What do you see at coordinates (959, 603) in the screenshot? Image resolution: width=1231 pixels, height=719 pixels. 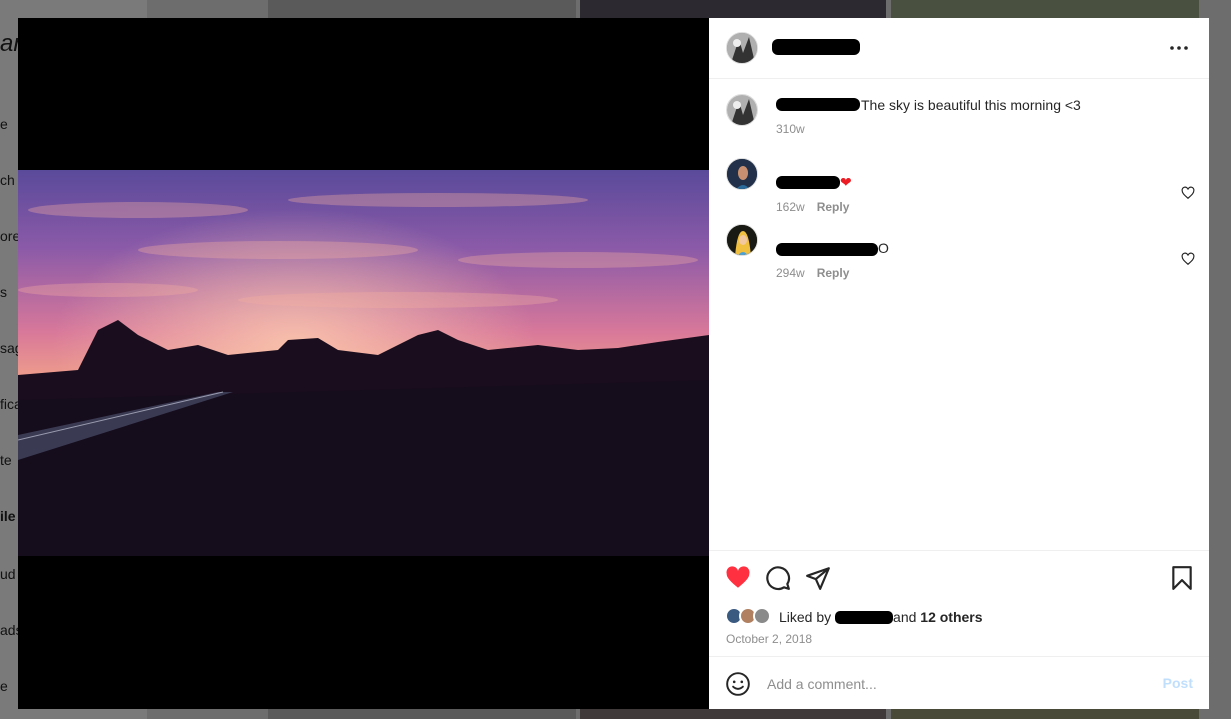 I see `post-actions: Liked by and 12 others October 2, 2018` at bounding box center [959, 603].